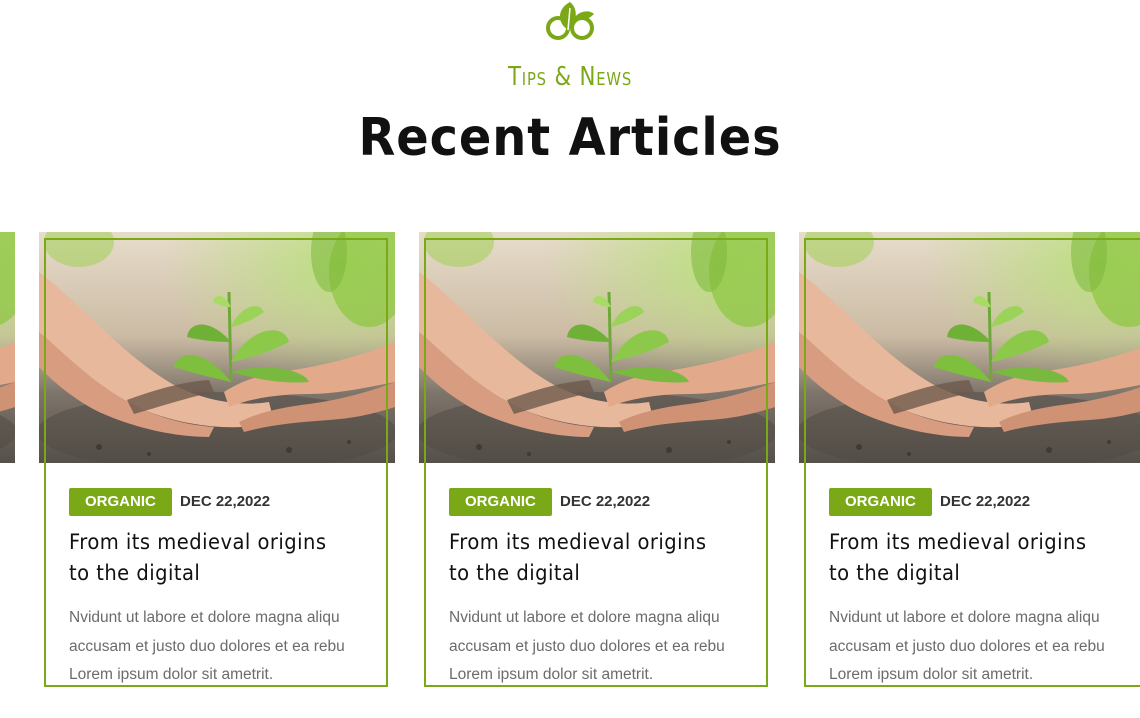 This screenshot has height=718, width=1140. Describe the element at coordinates (570, 77) in the screenshot. I see `section-subtitle: Tips & News` at that location.